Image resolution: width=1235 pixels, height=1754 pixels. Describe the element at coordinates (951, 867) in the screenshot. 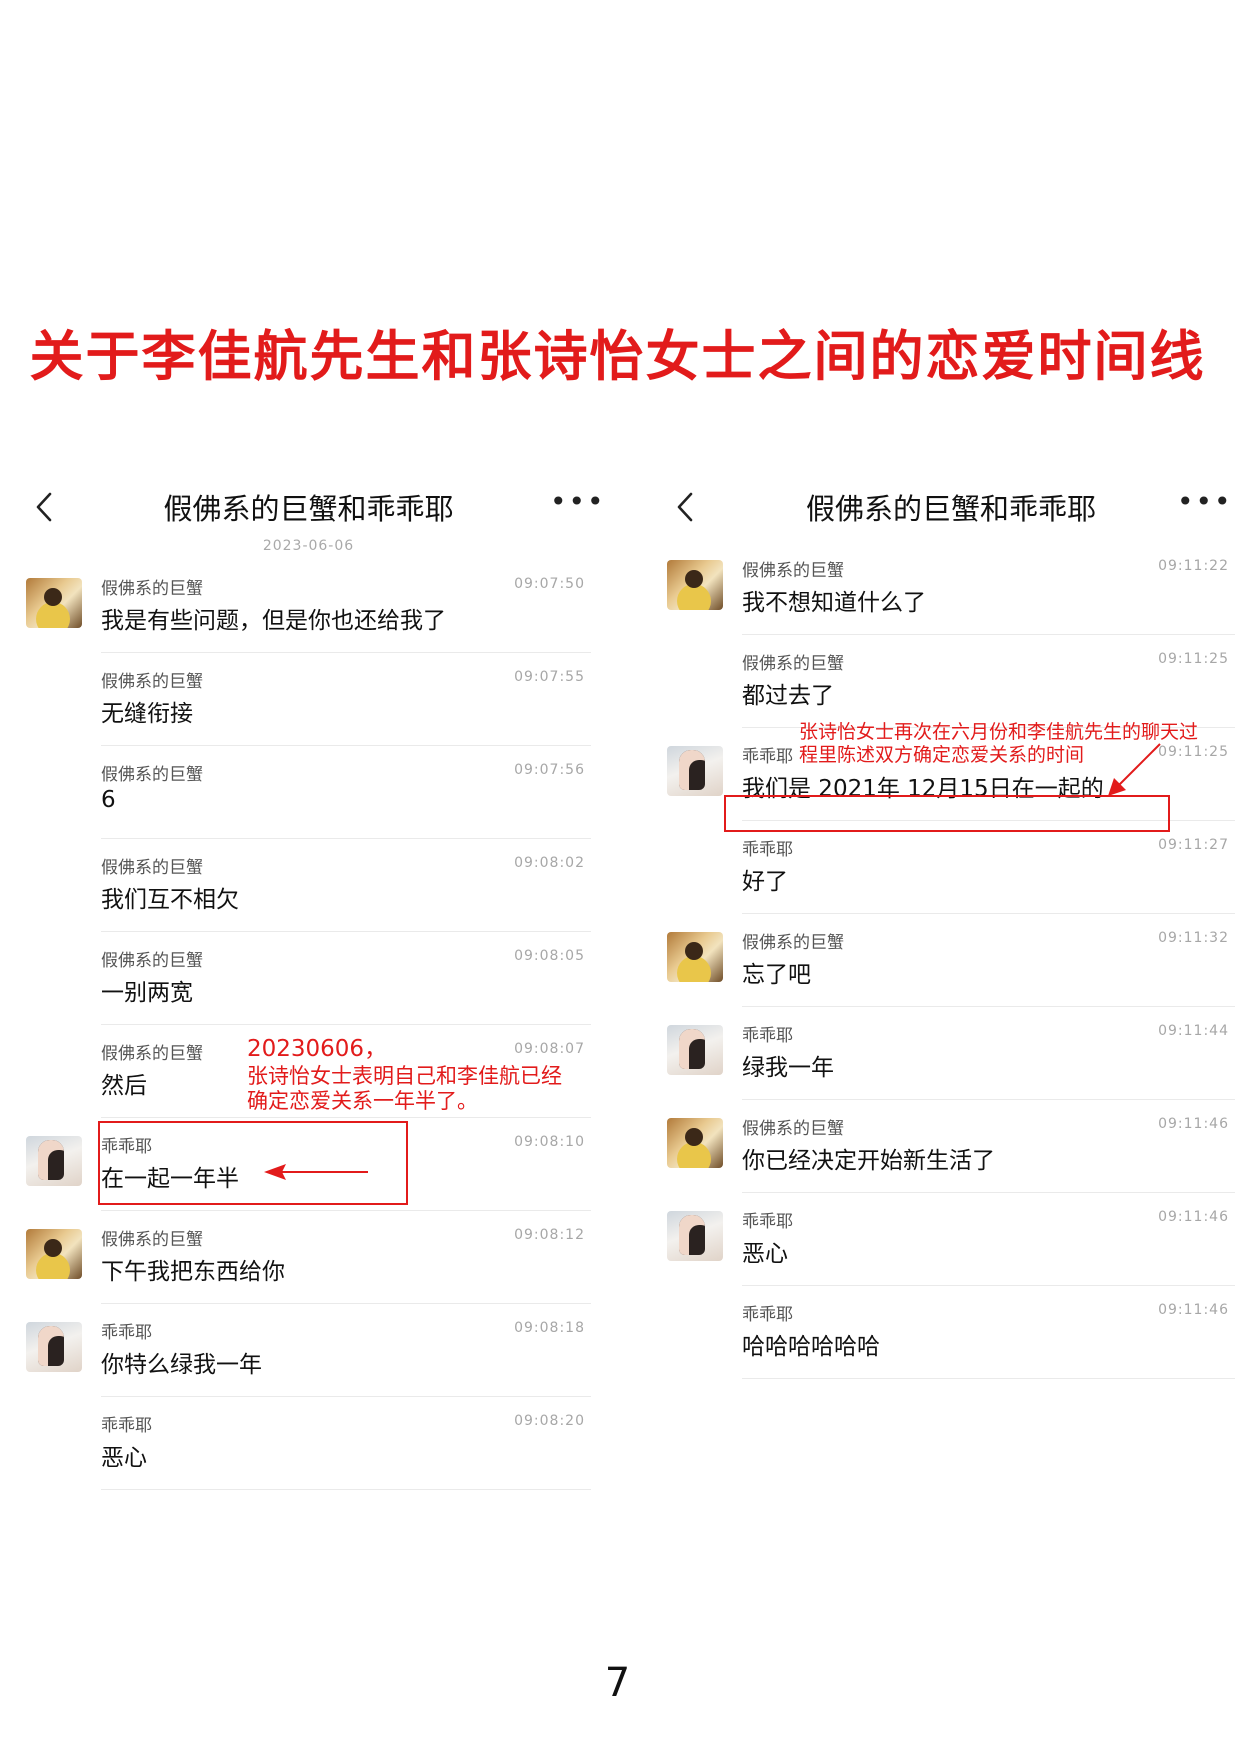

I see `message-item: 乖乖耶 09:11:27 好了` at that location.